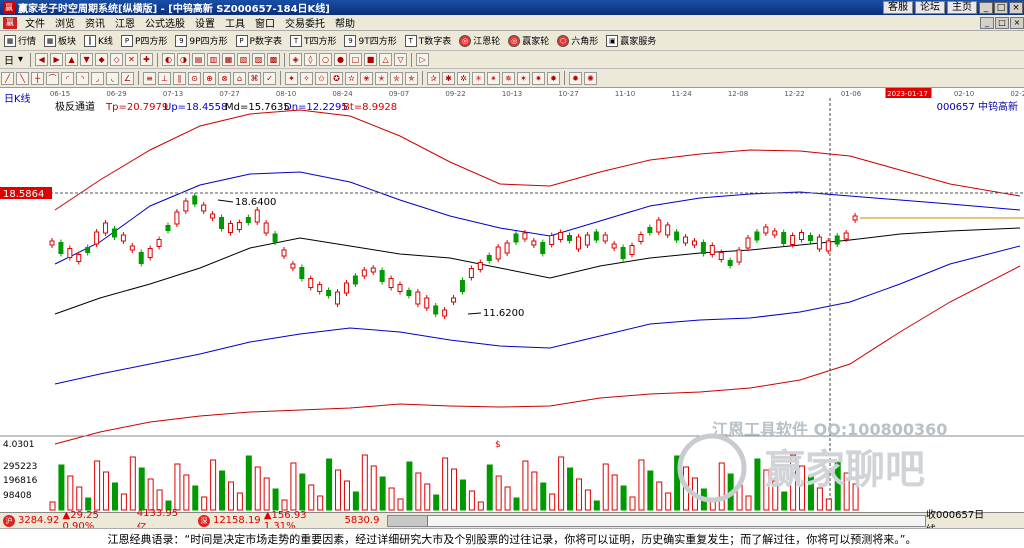  What do you see at coordinates (199, 59) in the screenshot?
I see `tool-icon: ▤` at bounding box center [199, 59].